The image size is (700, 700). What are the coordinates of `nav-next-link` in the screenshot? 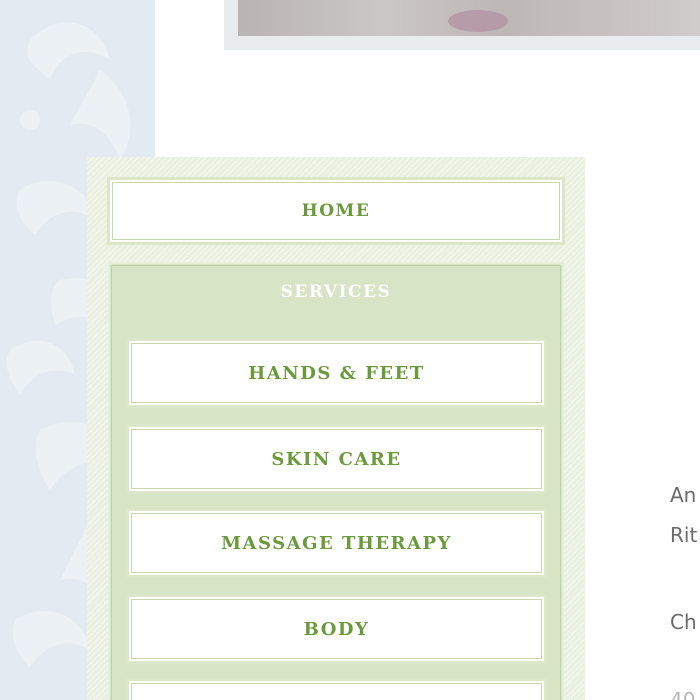 It's located at (336, 689).